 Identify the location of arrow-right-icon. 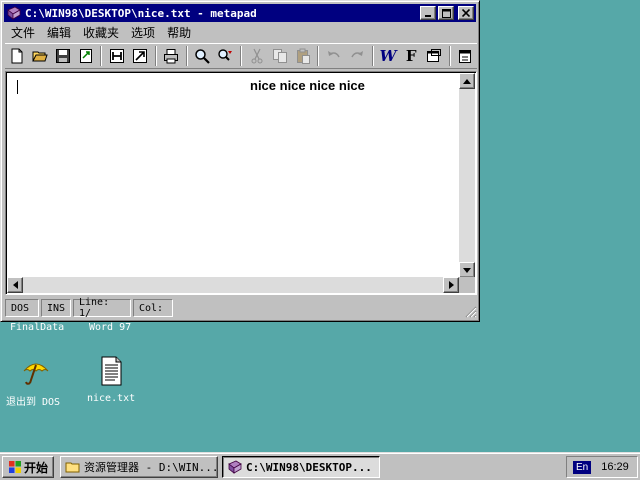
(451, 285).